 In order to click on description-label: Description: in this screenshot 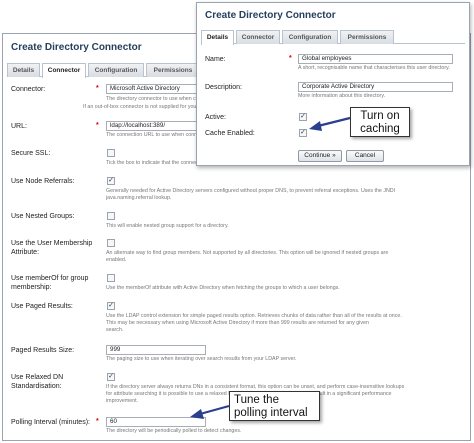, I will do `click(223, 87)`.